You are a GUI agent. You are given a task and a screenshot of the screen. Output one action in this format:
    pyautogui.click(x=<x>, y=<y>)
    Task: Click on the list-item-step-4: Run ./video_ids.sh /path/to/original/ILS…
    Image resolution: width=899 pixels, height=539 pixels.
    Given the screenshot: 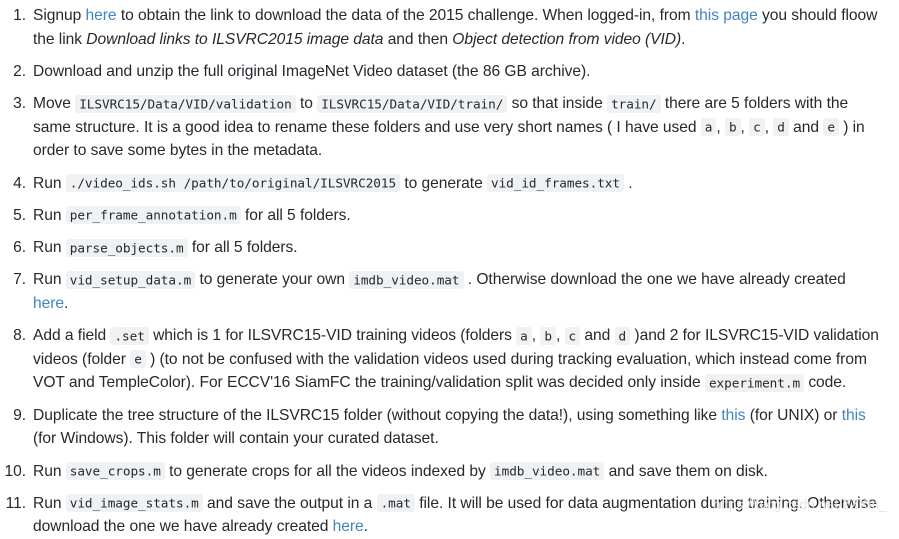 What is the action you would take?
    pyautogui.click(x=440, y=184)
    